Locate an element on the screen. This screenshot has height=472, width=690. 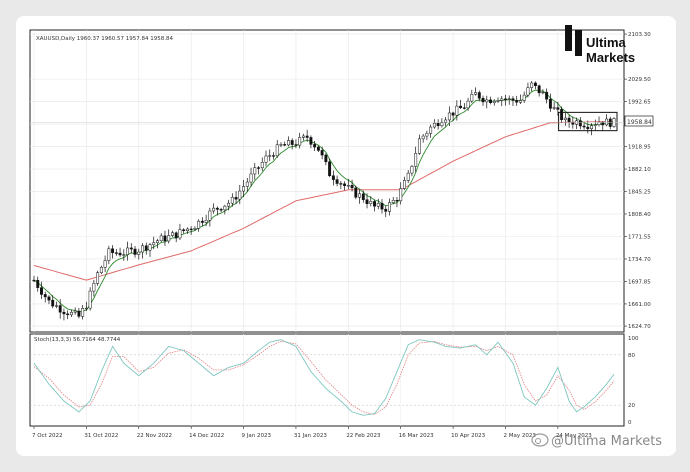
x-tick-label: 22 Feb 2023 is located at coordinates (363, 436).